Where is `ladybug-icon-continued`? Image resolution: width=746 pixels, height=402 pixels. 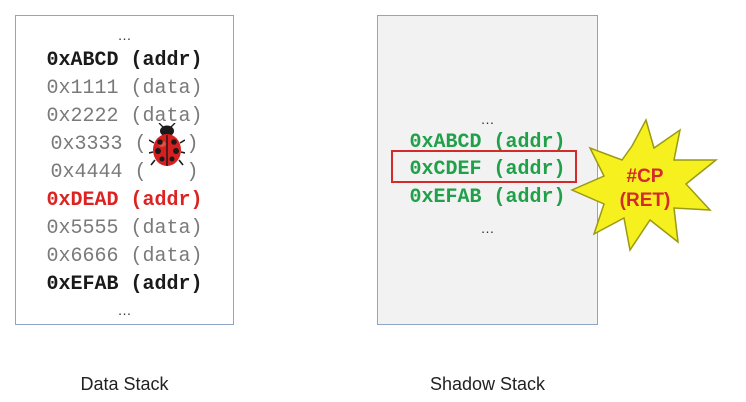 ladybug-icon-continued is located at coordinates (167, 172).